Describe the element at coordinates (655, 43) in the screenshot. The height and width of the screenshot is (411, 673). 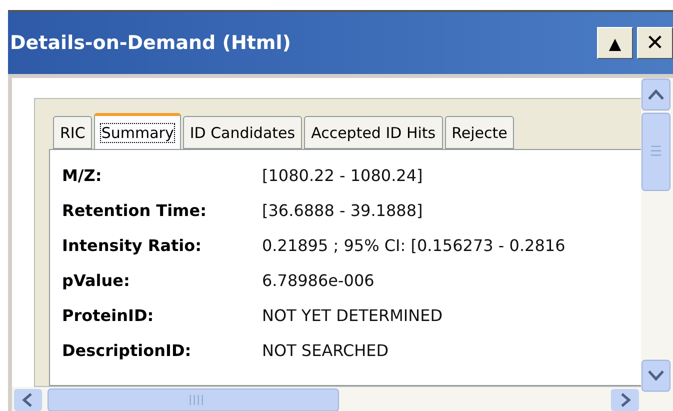
I see `close-button: ✕` at that location.